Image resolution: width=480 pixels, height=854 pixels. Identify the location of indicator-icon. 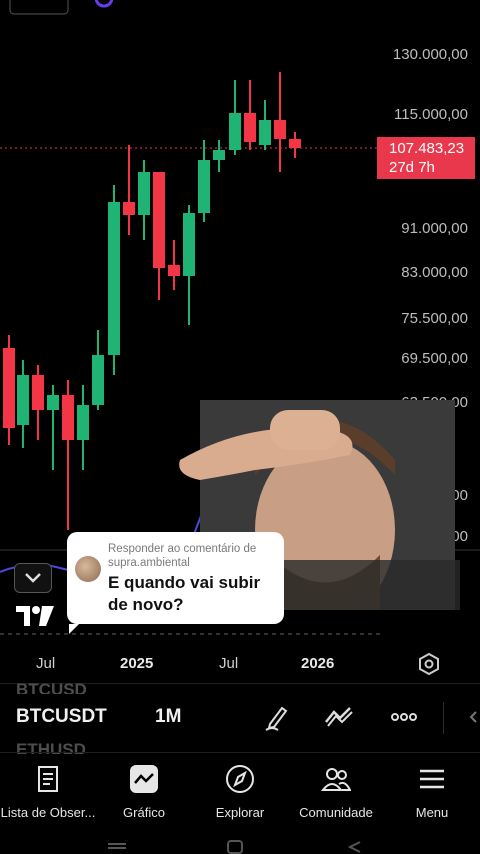
(339, 717).